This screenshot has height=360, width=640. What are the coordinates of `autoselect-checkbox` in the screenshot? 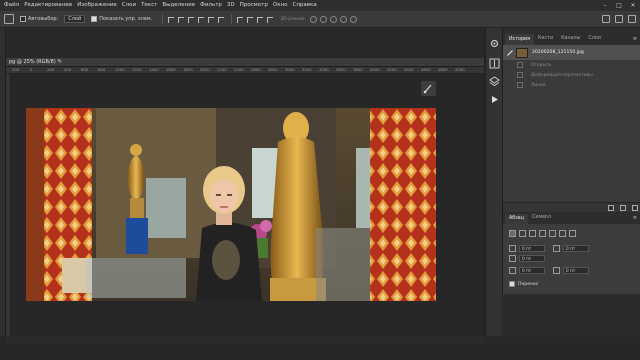 It's located at (23, 19).